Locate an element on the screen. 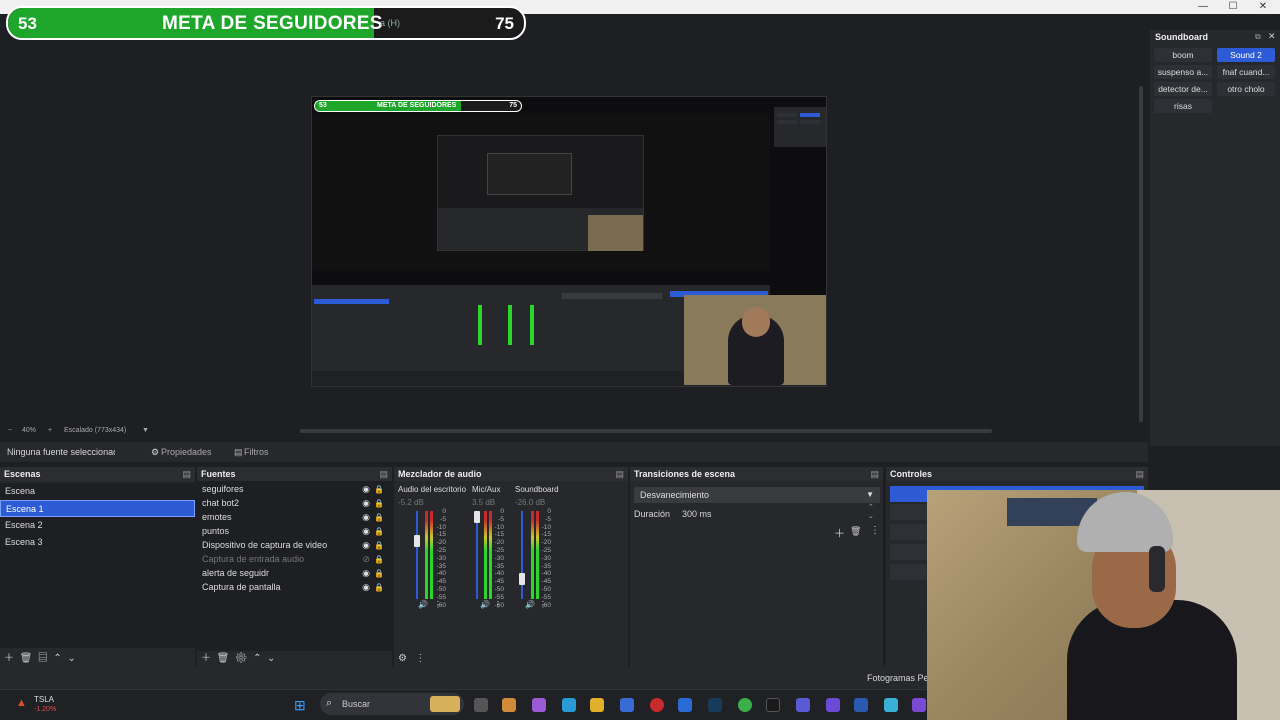  teams-icon is located at coordinates (803, 705).